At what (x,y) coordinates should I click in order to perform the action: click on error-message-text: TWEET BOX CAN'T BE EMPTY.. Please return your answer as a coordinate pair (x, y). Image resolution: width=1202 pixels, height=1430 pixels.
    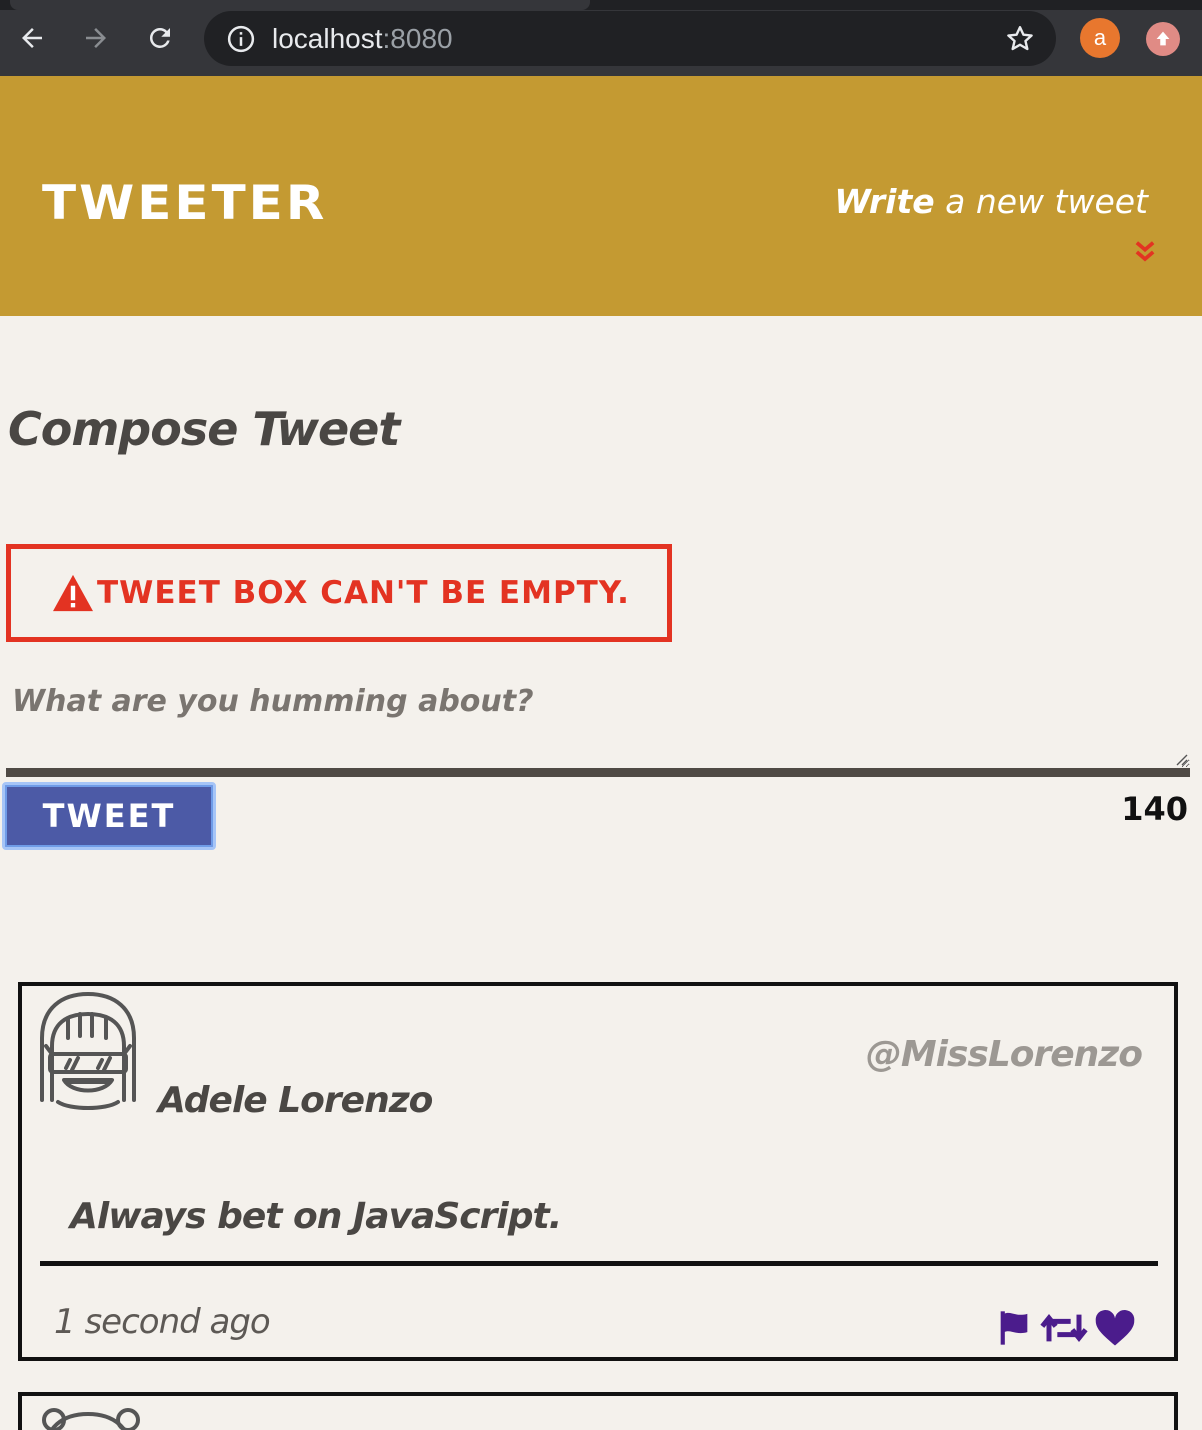
    Looking at the image, I should click on (363, 593).